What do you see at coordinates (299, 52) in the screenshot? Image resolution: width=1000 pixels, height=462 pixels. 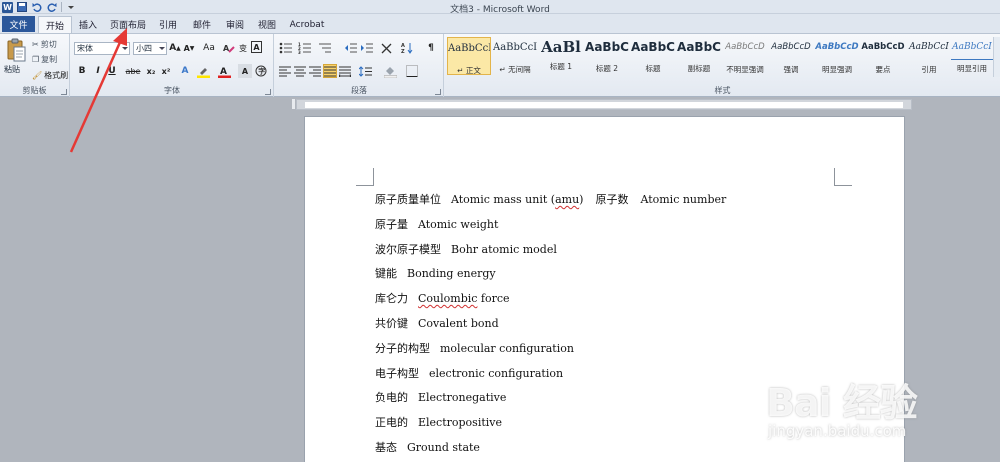 I see `svg-text: 3` at bounding box center [299, 52].